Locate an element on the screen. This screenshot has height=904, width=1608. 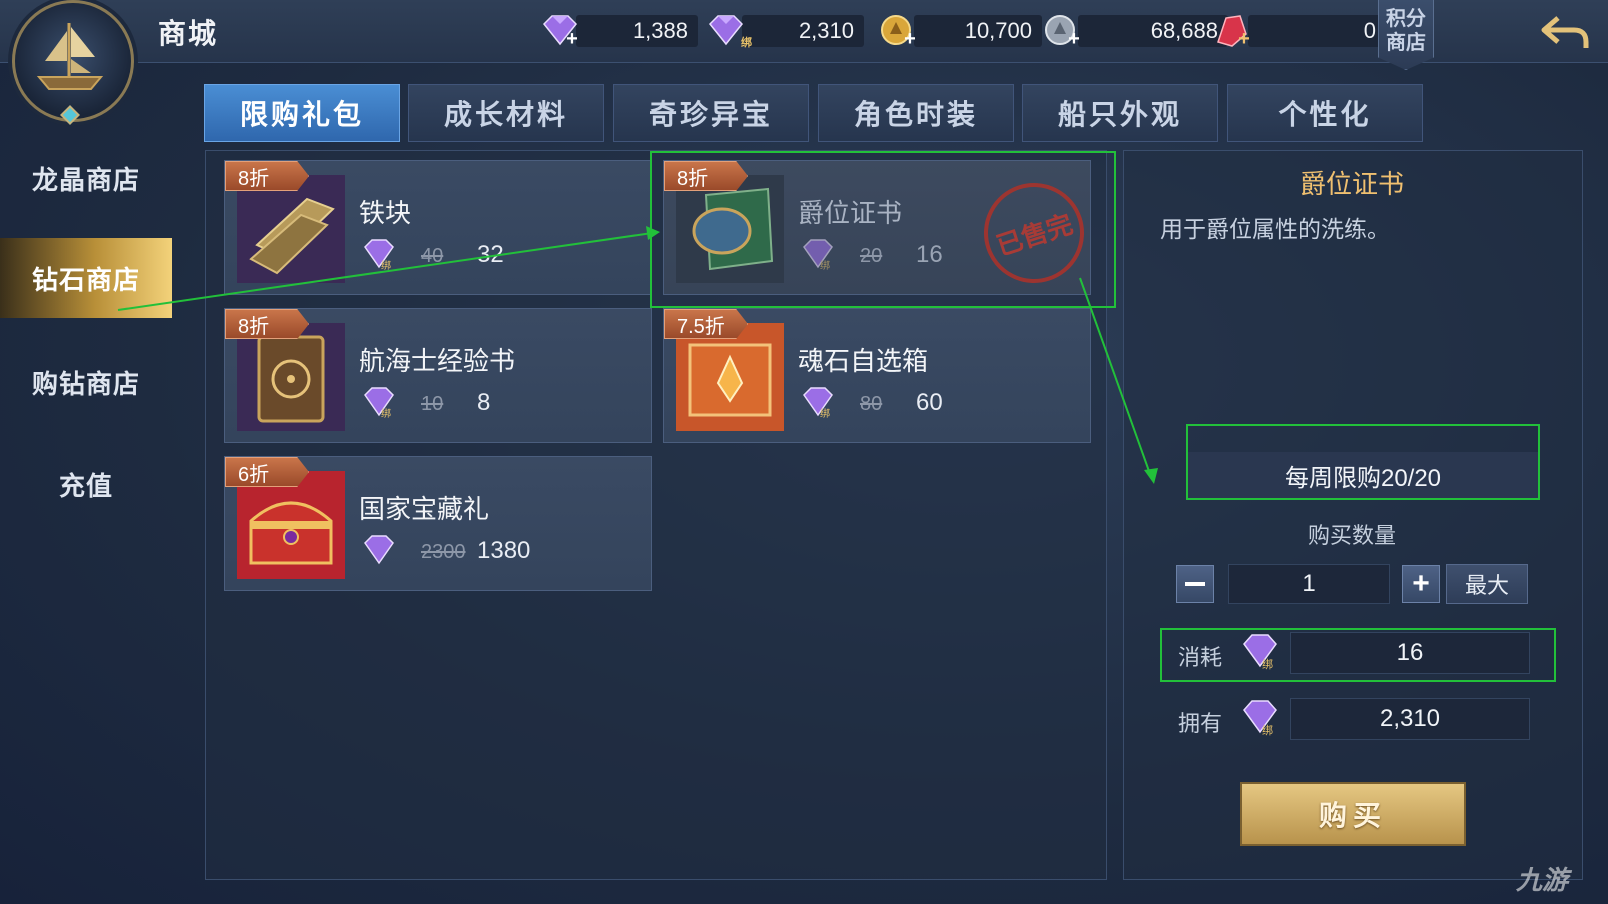
ship-logo is located at coordinates (73, 61).